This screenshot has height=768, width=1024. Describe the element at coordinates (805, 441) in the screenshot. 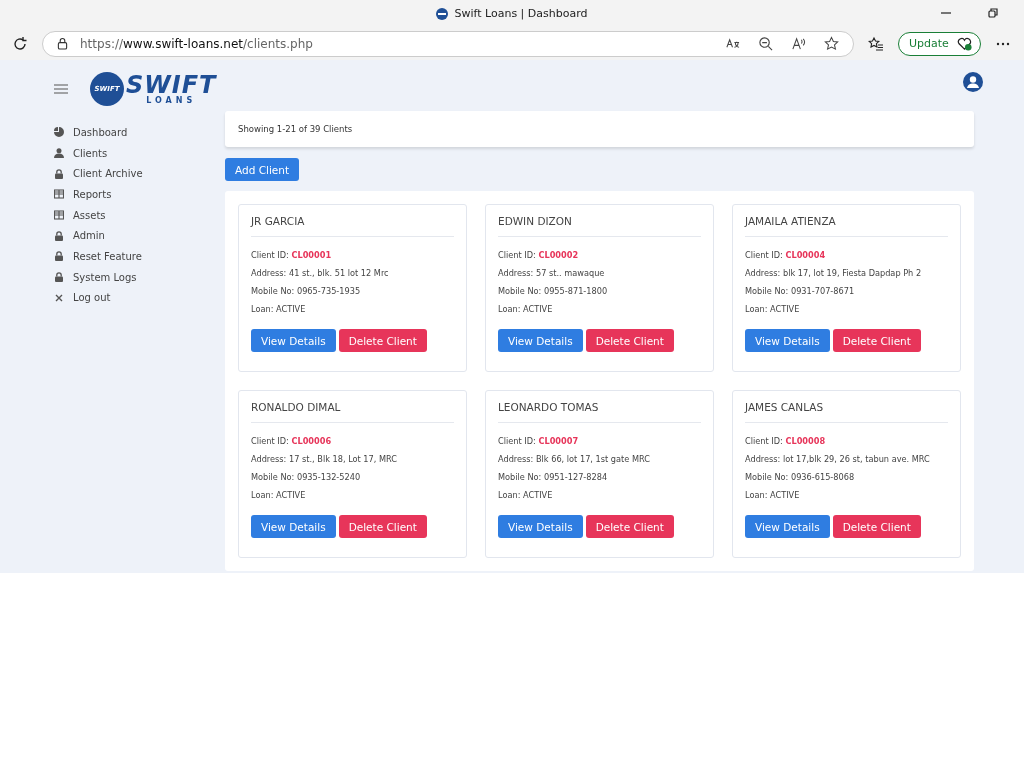

I see `client-id: CL00008` at that location.